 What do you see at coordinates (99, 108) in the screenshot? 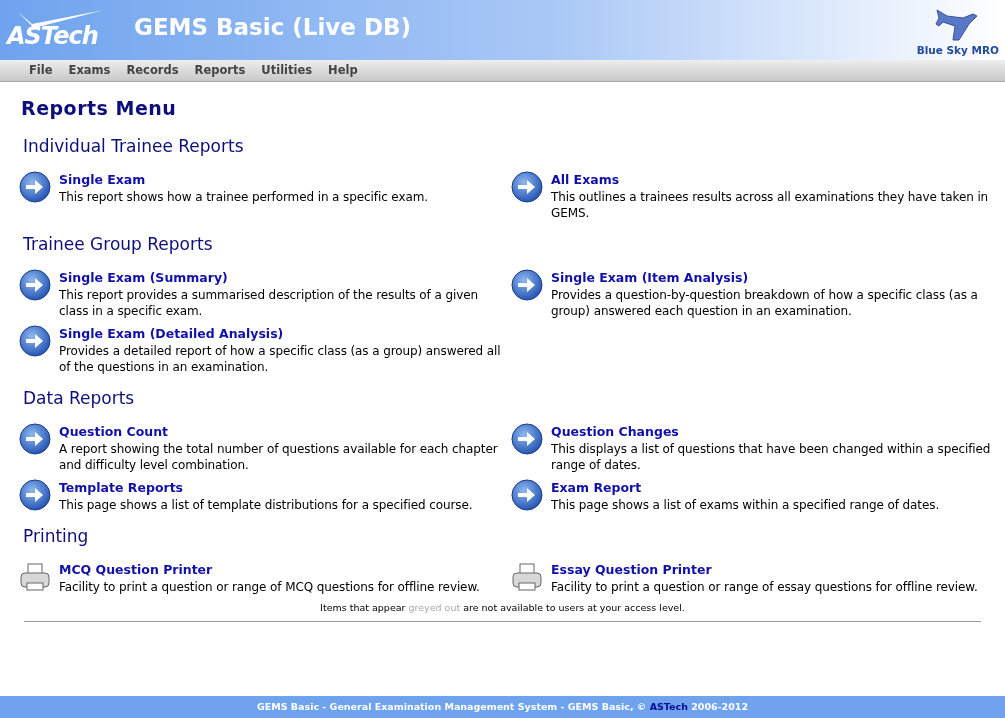
I see `page-title: Reports Menu` at bounding box center [99, 108].